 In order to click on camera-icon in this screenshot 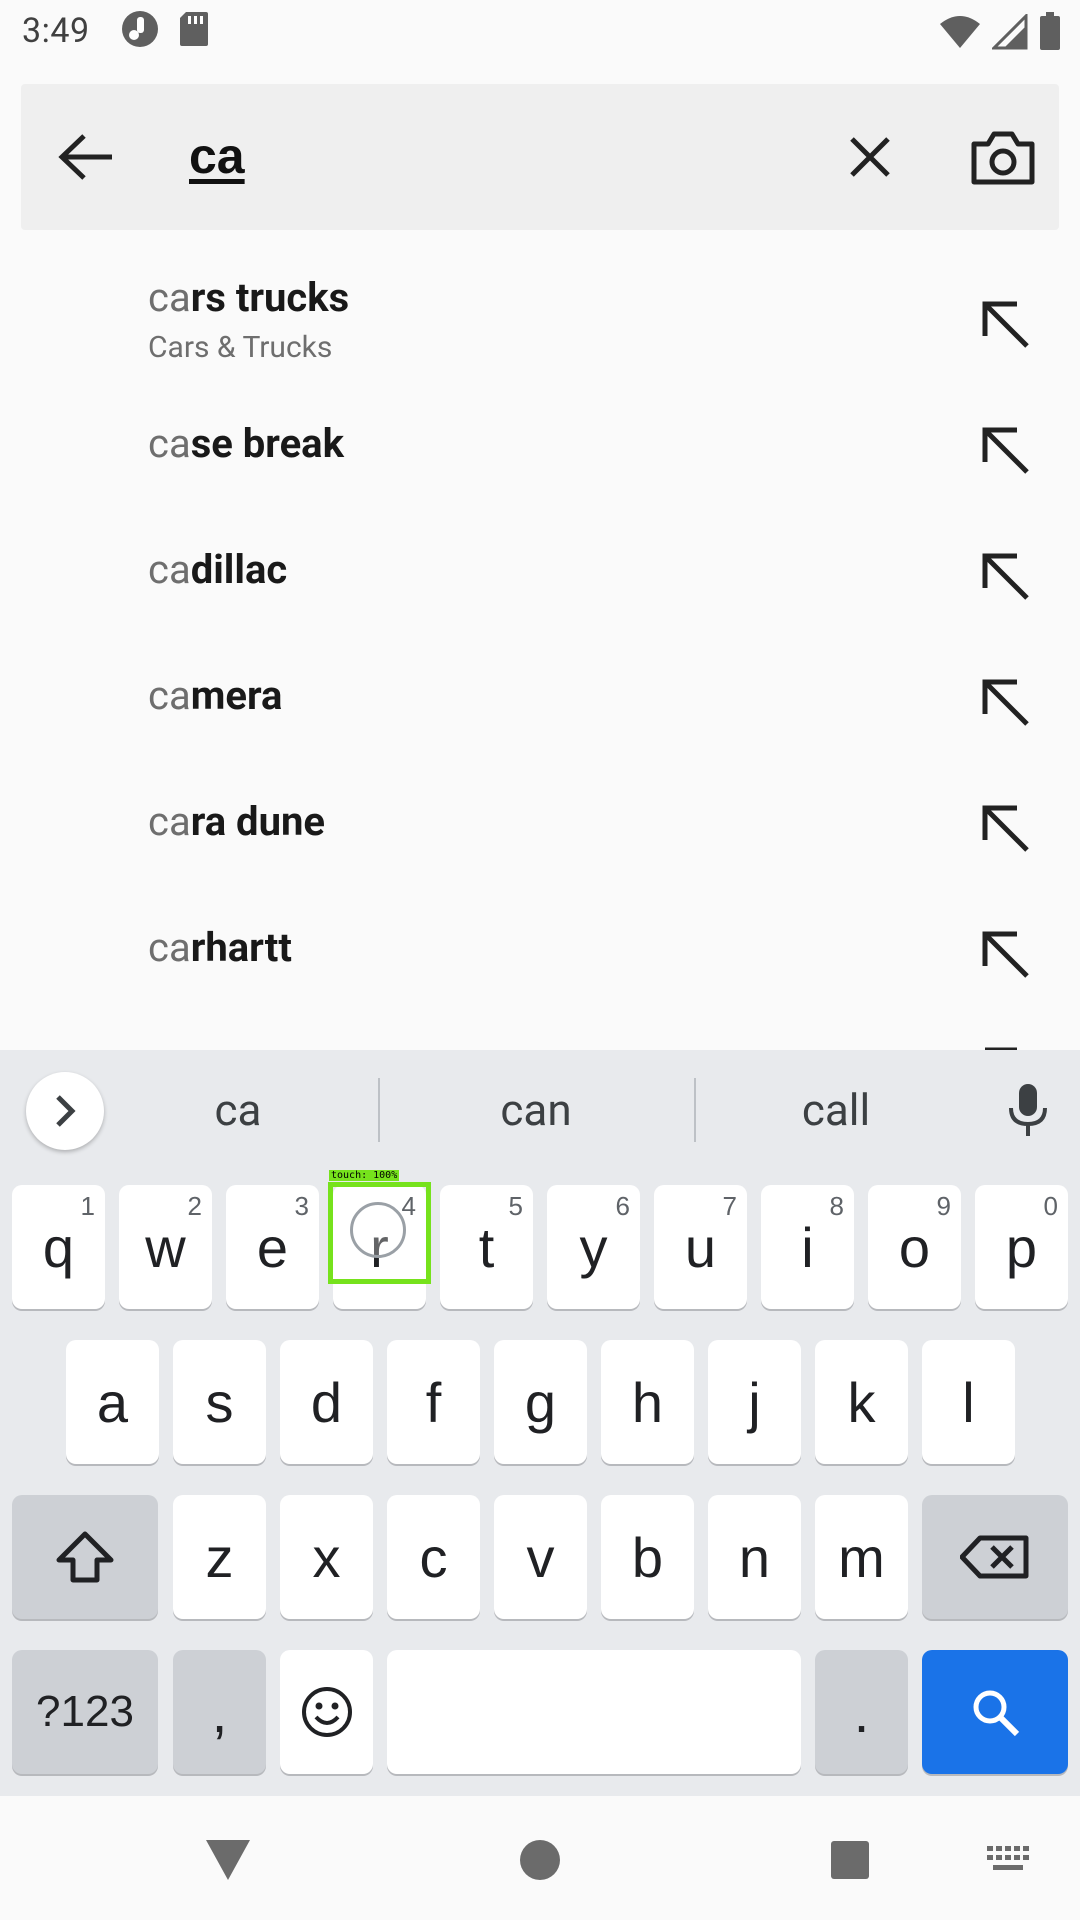, I will do `click(1003, 158)`.